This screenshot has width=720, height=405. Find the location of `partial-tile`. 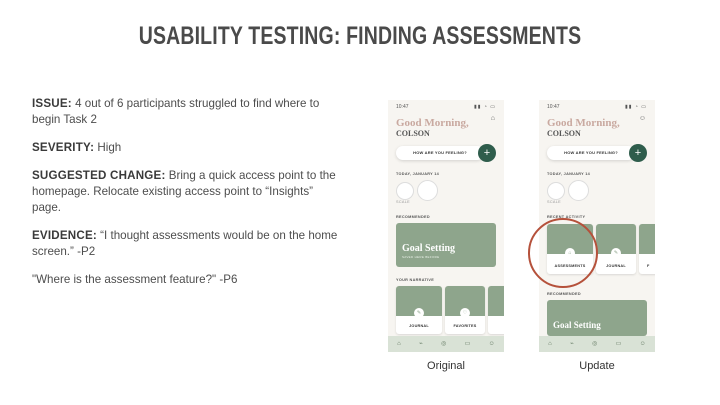

partial-tile is located at coordinates (496, 310).